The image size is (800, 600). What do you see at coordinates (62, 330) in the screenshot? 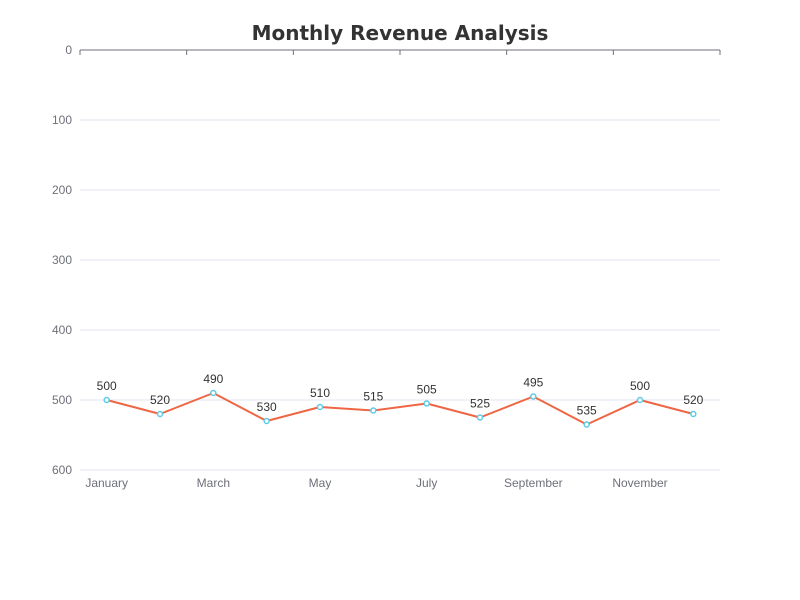
I see `y-tick-label: 400` at bounding box center [62, 330].